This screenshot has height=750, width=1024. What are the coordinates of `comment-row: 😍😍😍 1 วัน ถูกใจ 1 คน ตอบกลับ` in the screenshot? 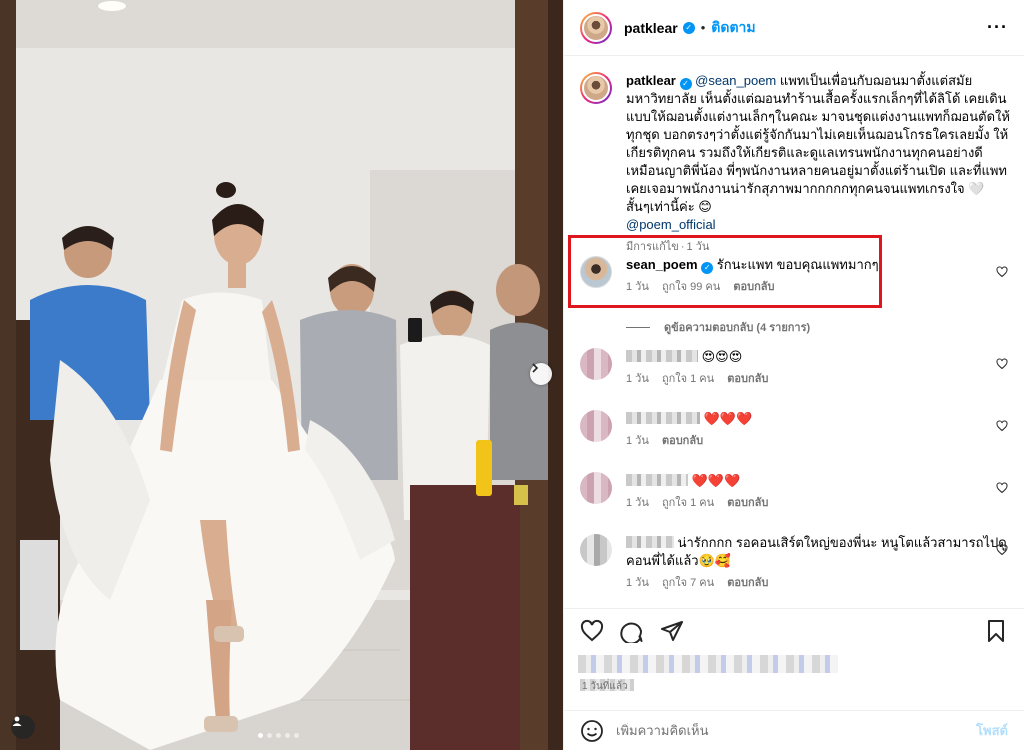 It's located at (795, 368).